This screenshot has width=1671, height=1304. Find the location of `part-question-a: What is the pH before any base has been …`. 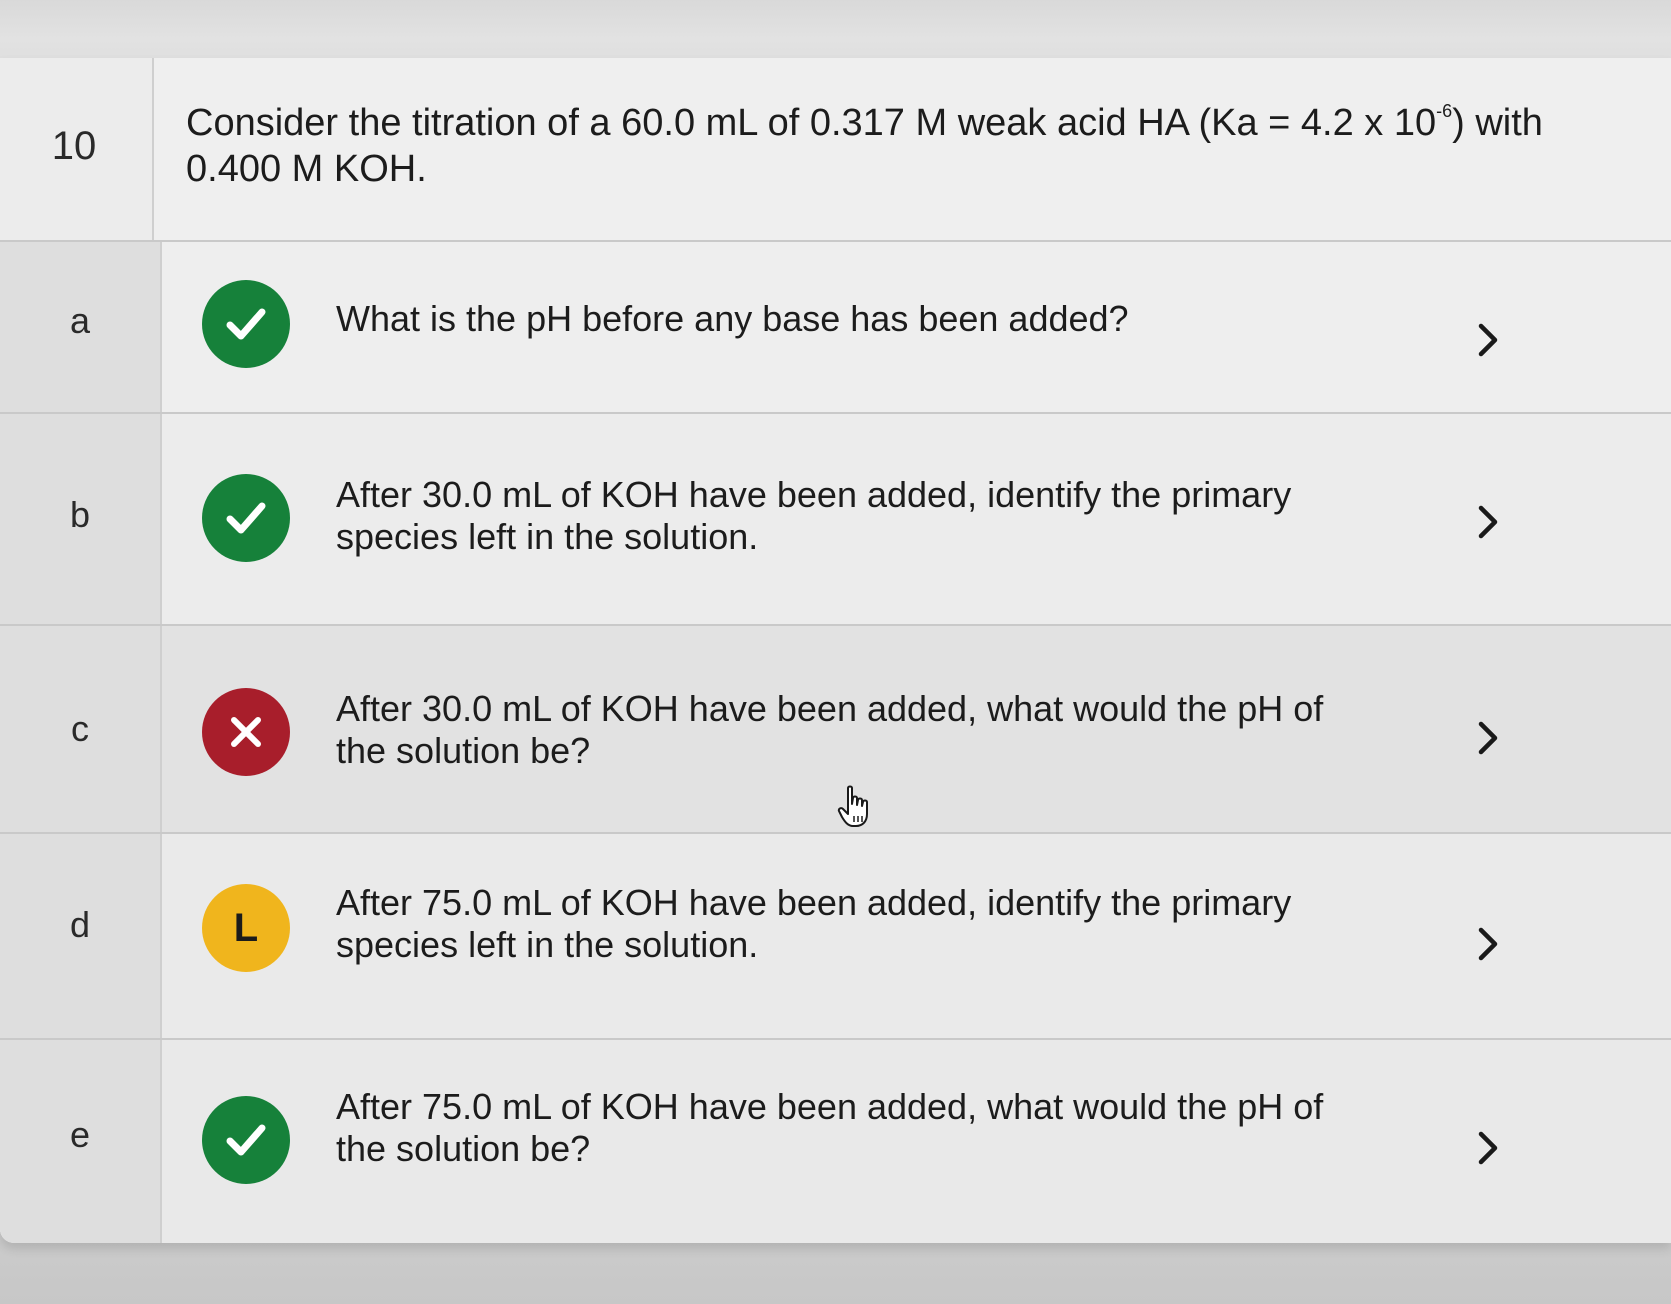

part-question-a: What is the pH before any base has been … is located at coordinates (732, 318).